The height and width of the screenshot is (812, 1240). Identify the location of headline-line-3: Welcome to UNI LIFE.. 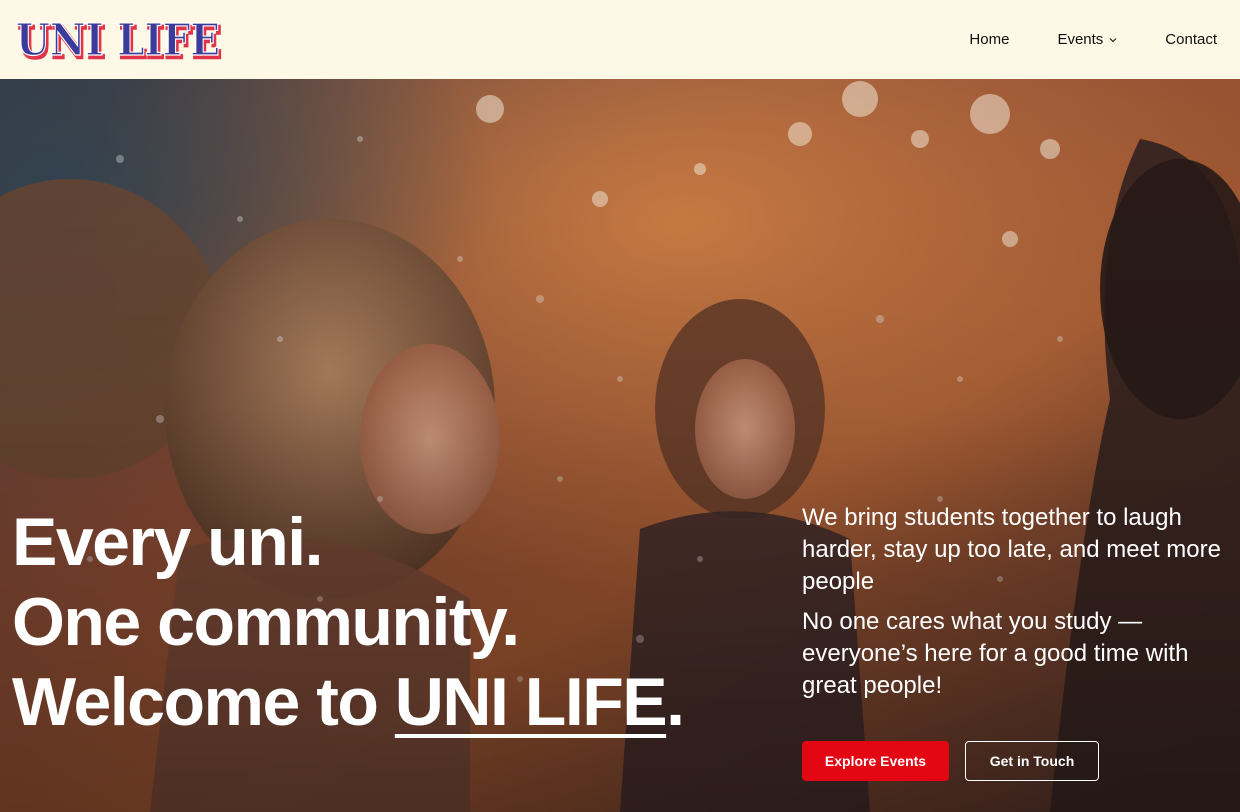
(348, 702).